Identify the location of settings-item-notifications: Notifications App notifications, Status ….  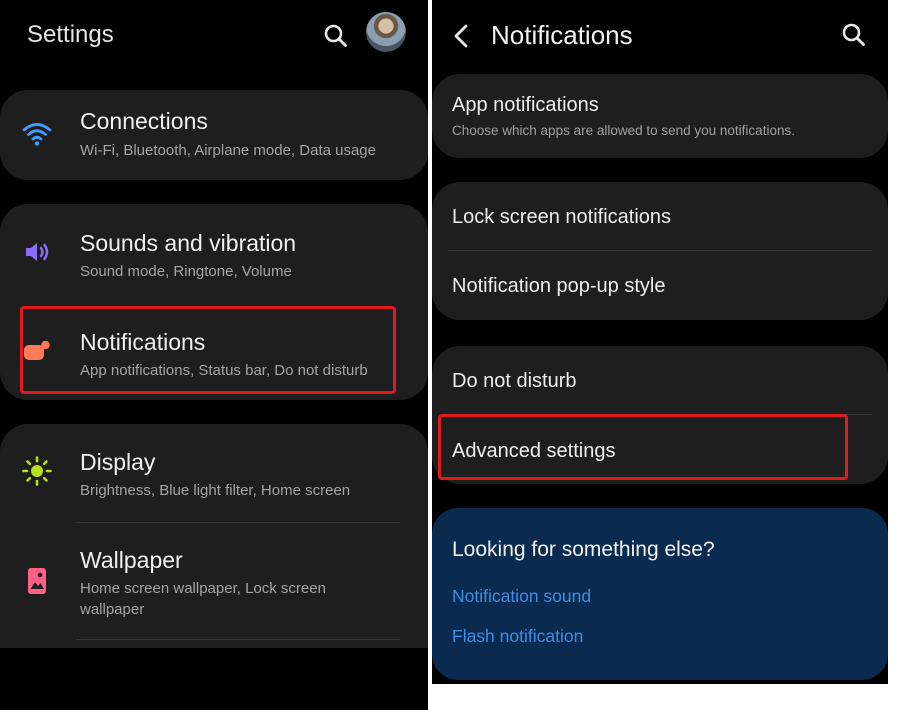
(214, 351).